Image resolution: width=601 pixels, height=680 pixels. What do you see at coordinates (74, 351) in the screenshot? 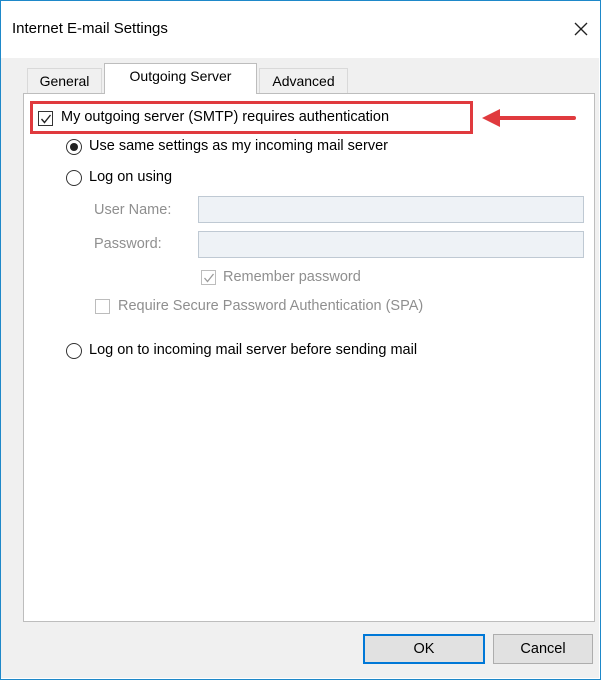
I see `radio-log-on-incoming` at bounding box center [74, 351].